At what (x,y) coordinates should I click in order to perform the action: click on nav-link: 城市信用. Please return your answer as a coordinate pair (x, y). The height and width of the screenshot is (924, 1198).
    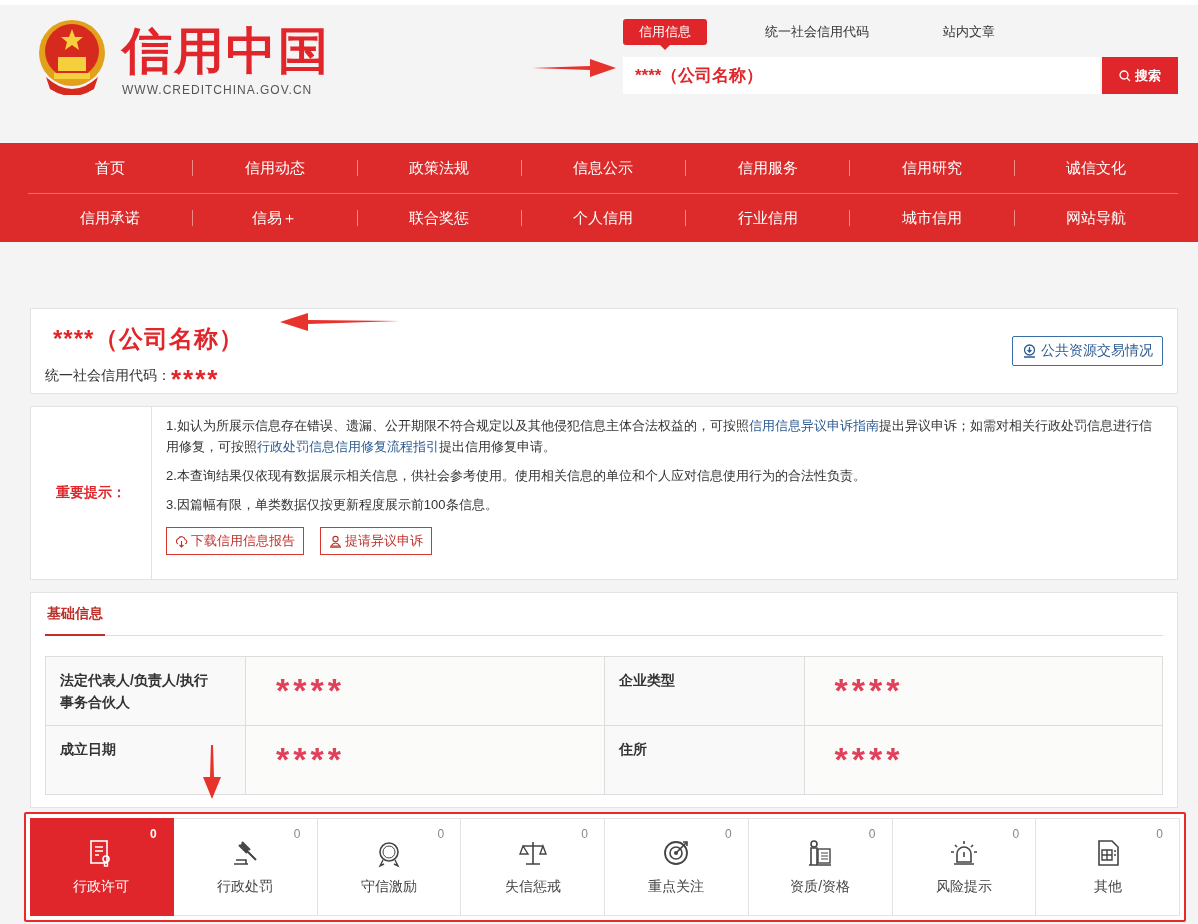
    Looking at the image, I should click on (932, 217).